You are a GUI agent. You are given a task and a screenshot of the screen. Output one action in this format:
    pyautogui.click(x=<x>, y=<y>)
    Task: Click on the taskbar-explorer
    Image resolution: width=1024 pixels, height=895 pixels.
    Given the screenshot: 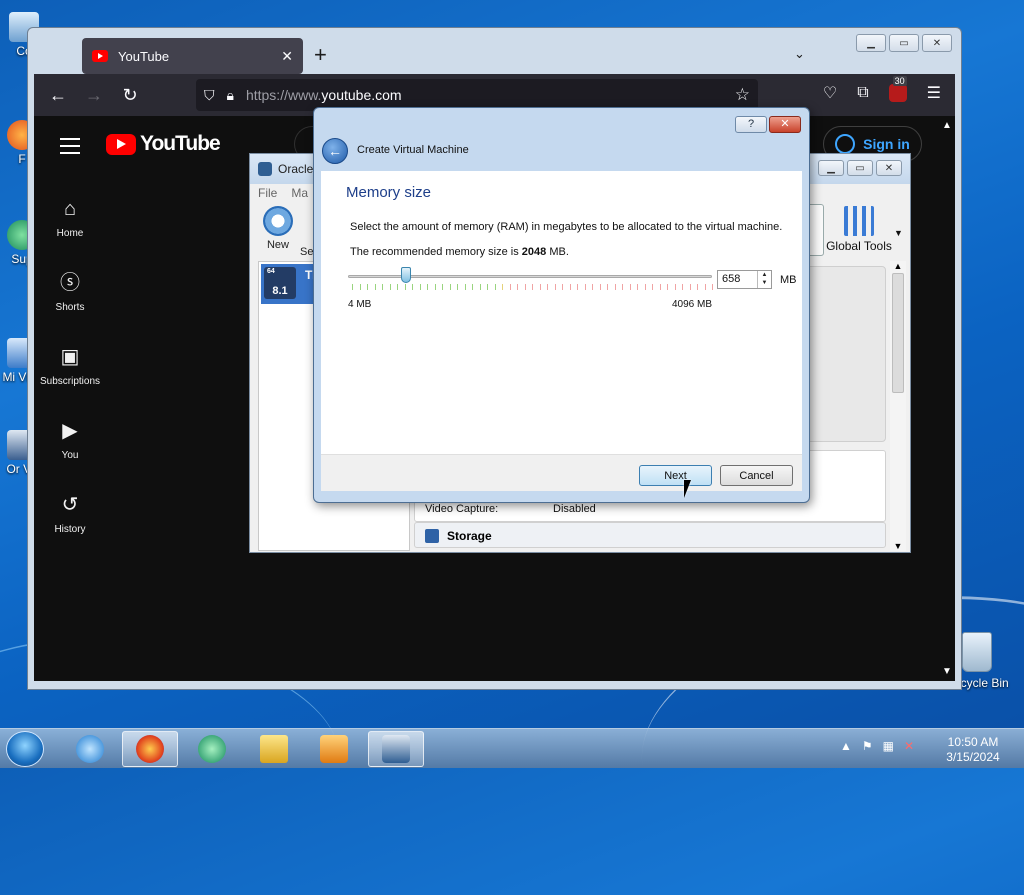 What is the action you would take?
    pyautogui.click(x=274, y=749)
    